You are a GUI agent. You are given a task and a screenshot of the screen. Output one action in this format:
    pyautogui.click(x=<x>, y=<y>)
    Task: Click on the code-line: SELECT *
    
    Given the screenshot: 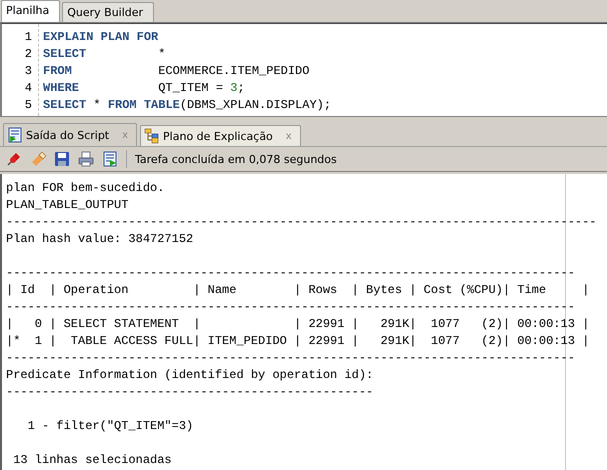 What is the action you would take?
    pyautogui.click(x=104, y=54)
    